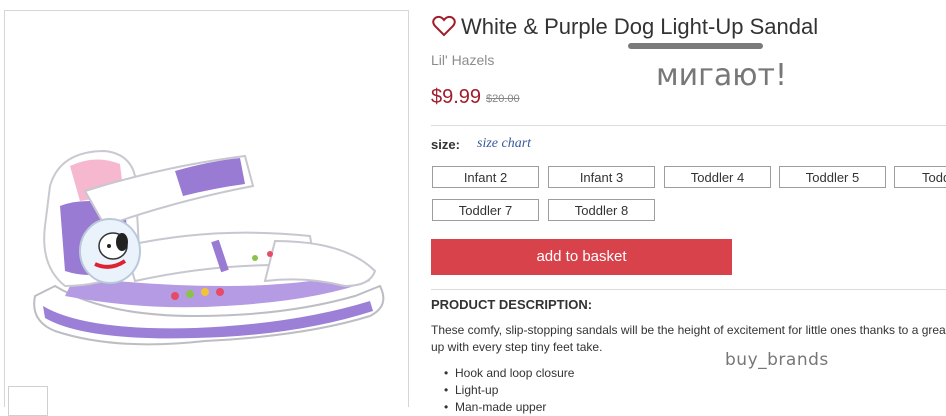 The width and height of the screenshot is (946, 416). What do you see at coordinates (485, 177) in the screenshot?
I see `size-option-infant-2: Infant 2` at bounding box center [485, 177].